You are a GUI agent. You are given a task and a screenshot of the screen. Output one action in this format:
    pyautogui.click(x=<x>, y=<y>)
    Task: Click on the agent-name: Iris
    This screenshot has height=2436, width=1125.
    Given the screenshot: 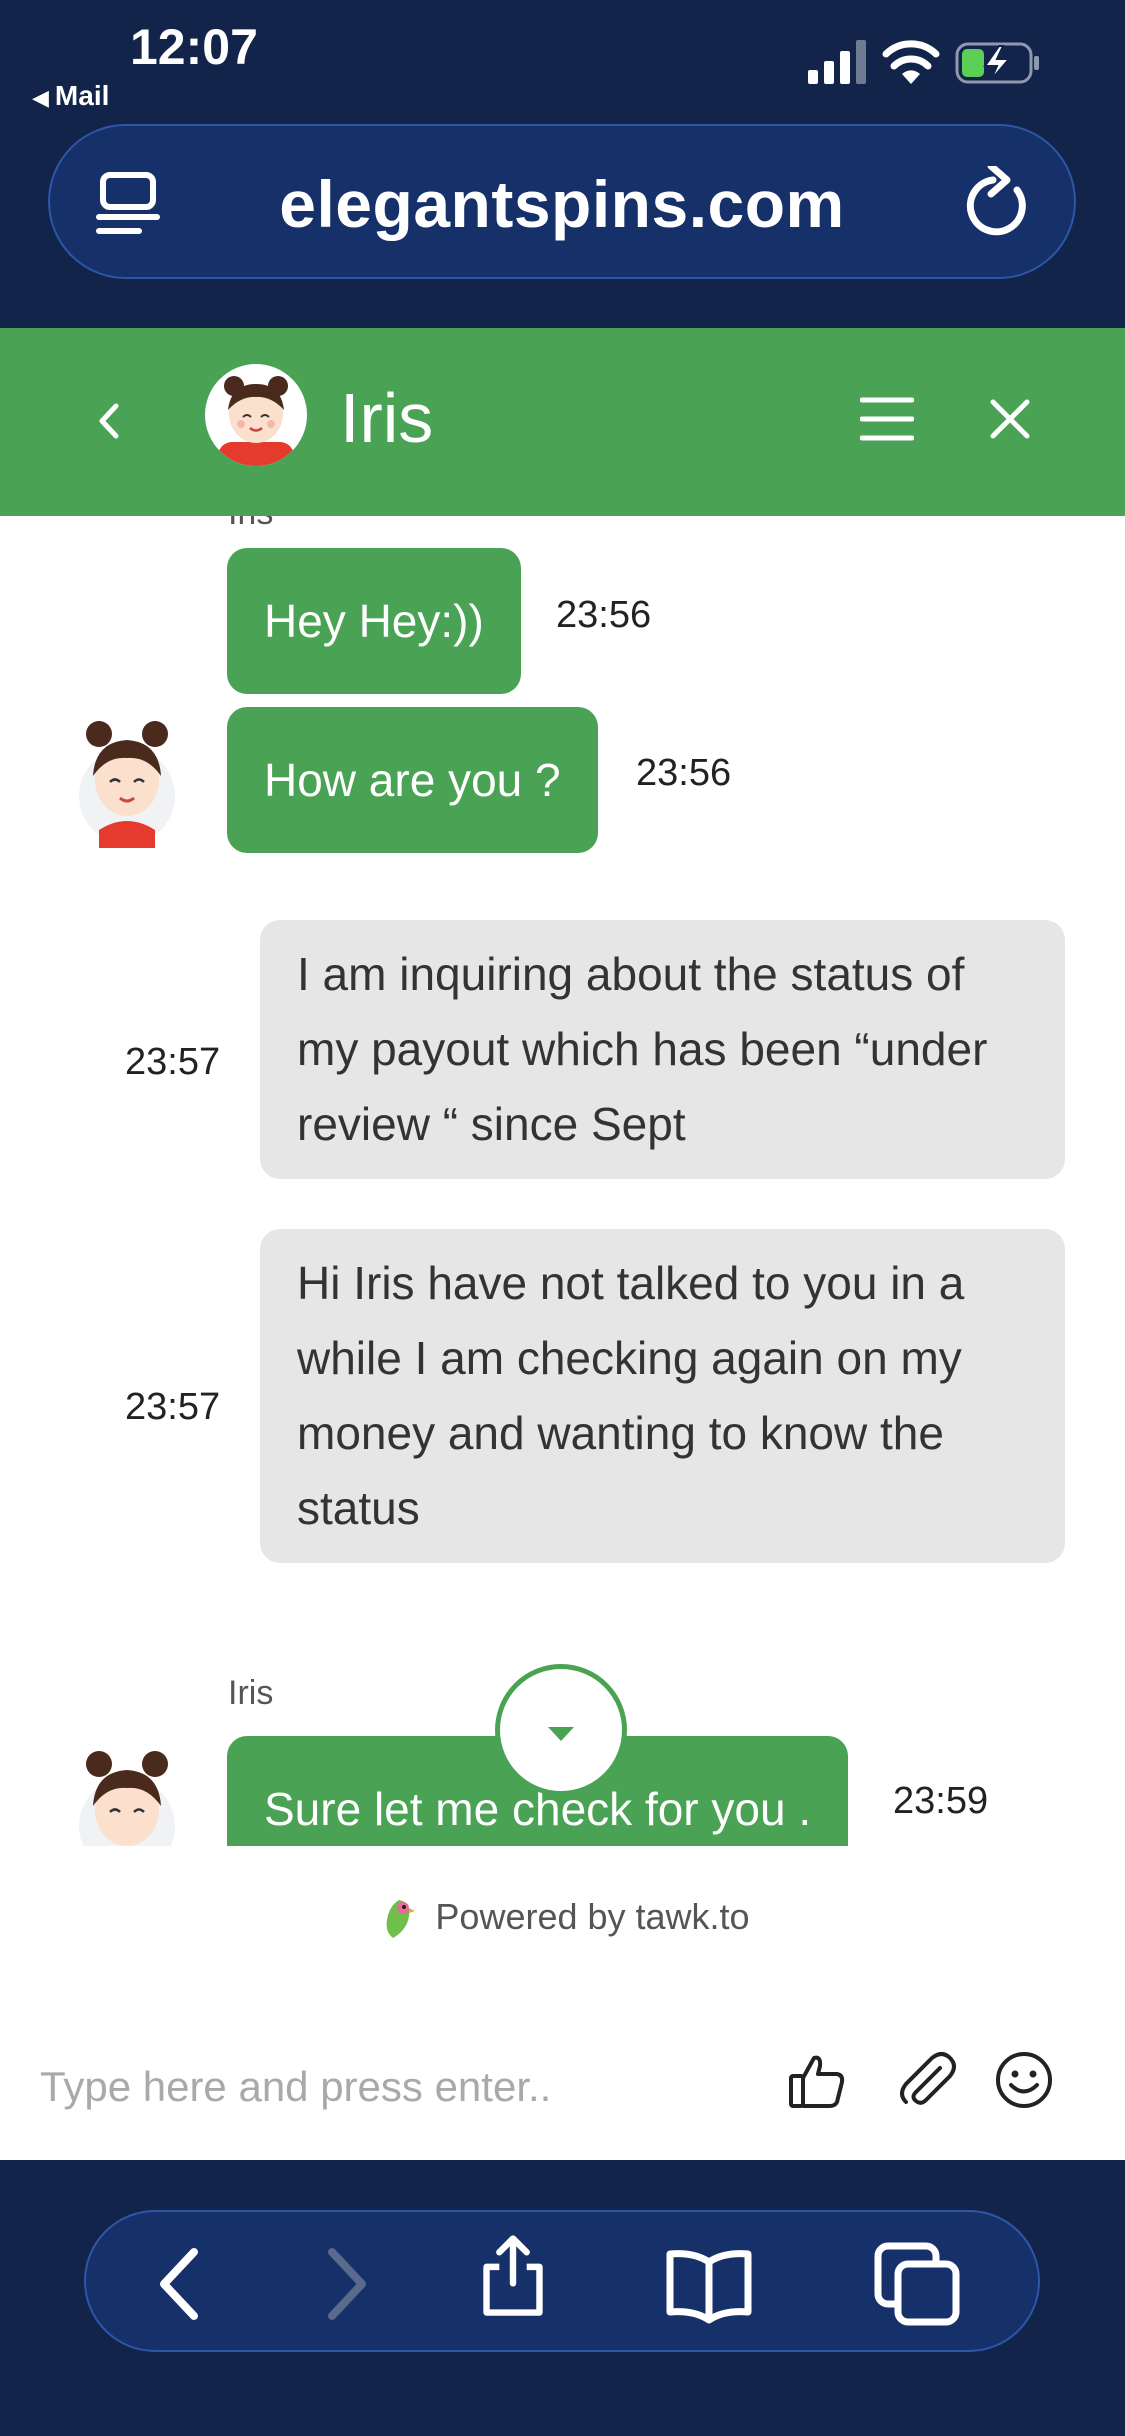 What is the action you would take?
    pyautogui.click(x=387, y=418)
    